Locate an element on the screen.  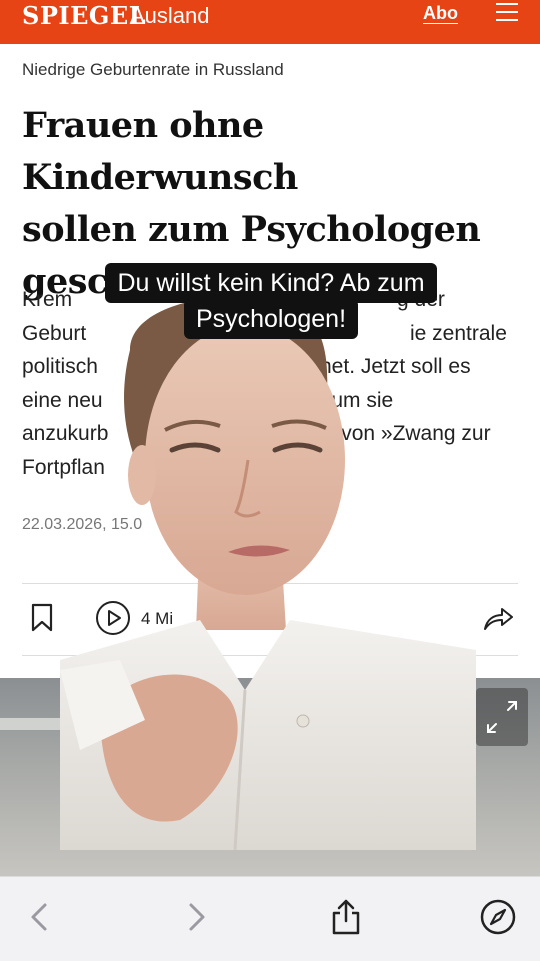
share-icon is located at coordinates (346, 917).